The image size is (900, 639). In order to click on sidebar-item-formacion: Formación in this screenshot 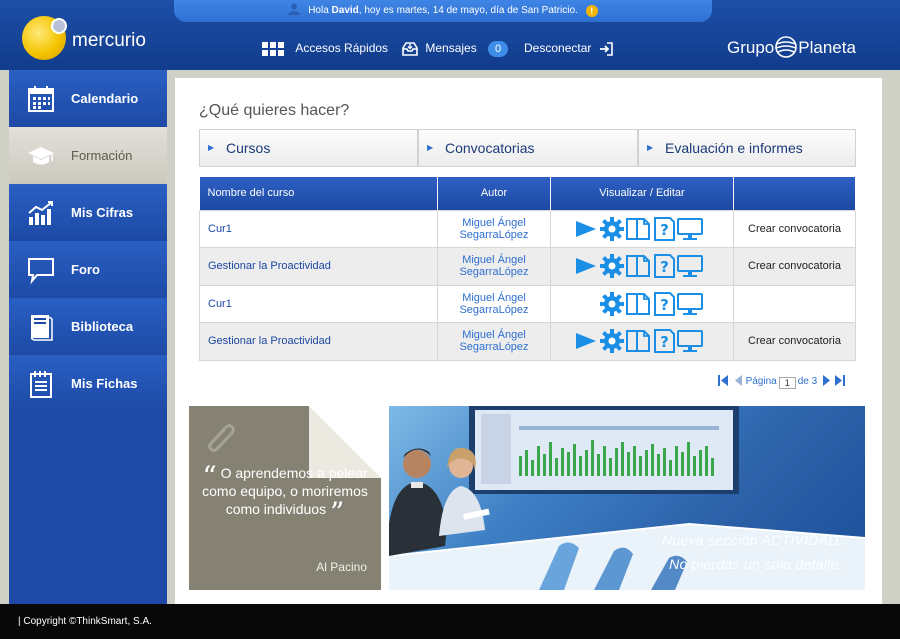, I will do `click(88, 155)`.